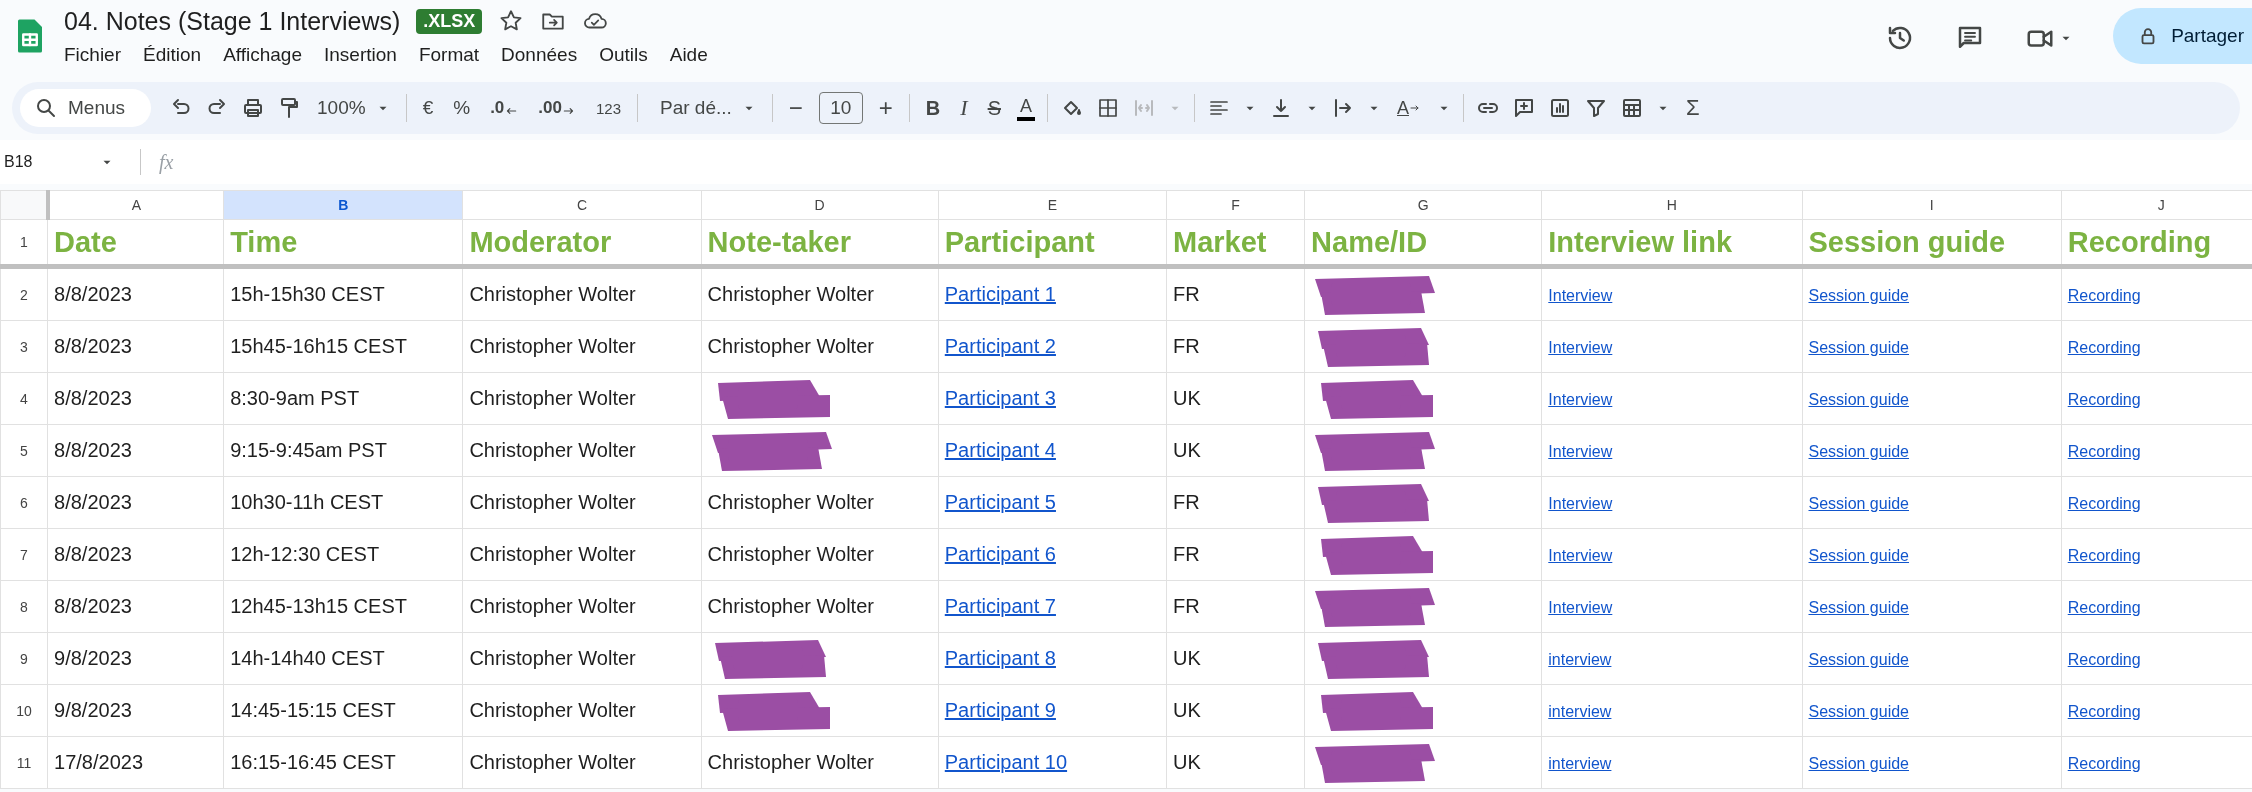  Describe the element at coordinates (504, 108) in the screenshot. I see `decrease-decimal-button: .0` at that location.